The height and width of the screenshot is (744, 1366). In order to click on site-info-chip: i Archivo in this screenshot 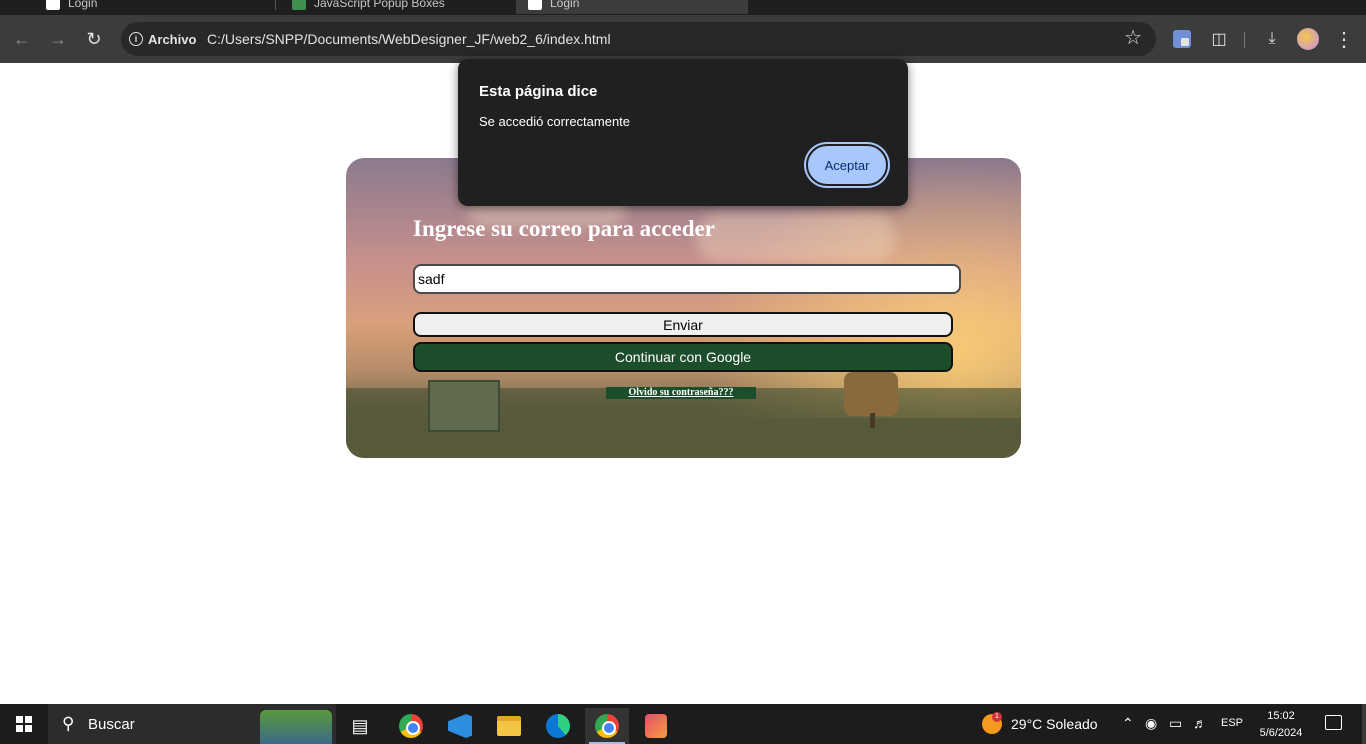, I will do `click(162, 39)`.